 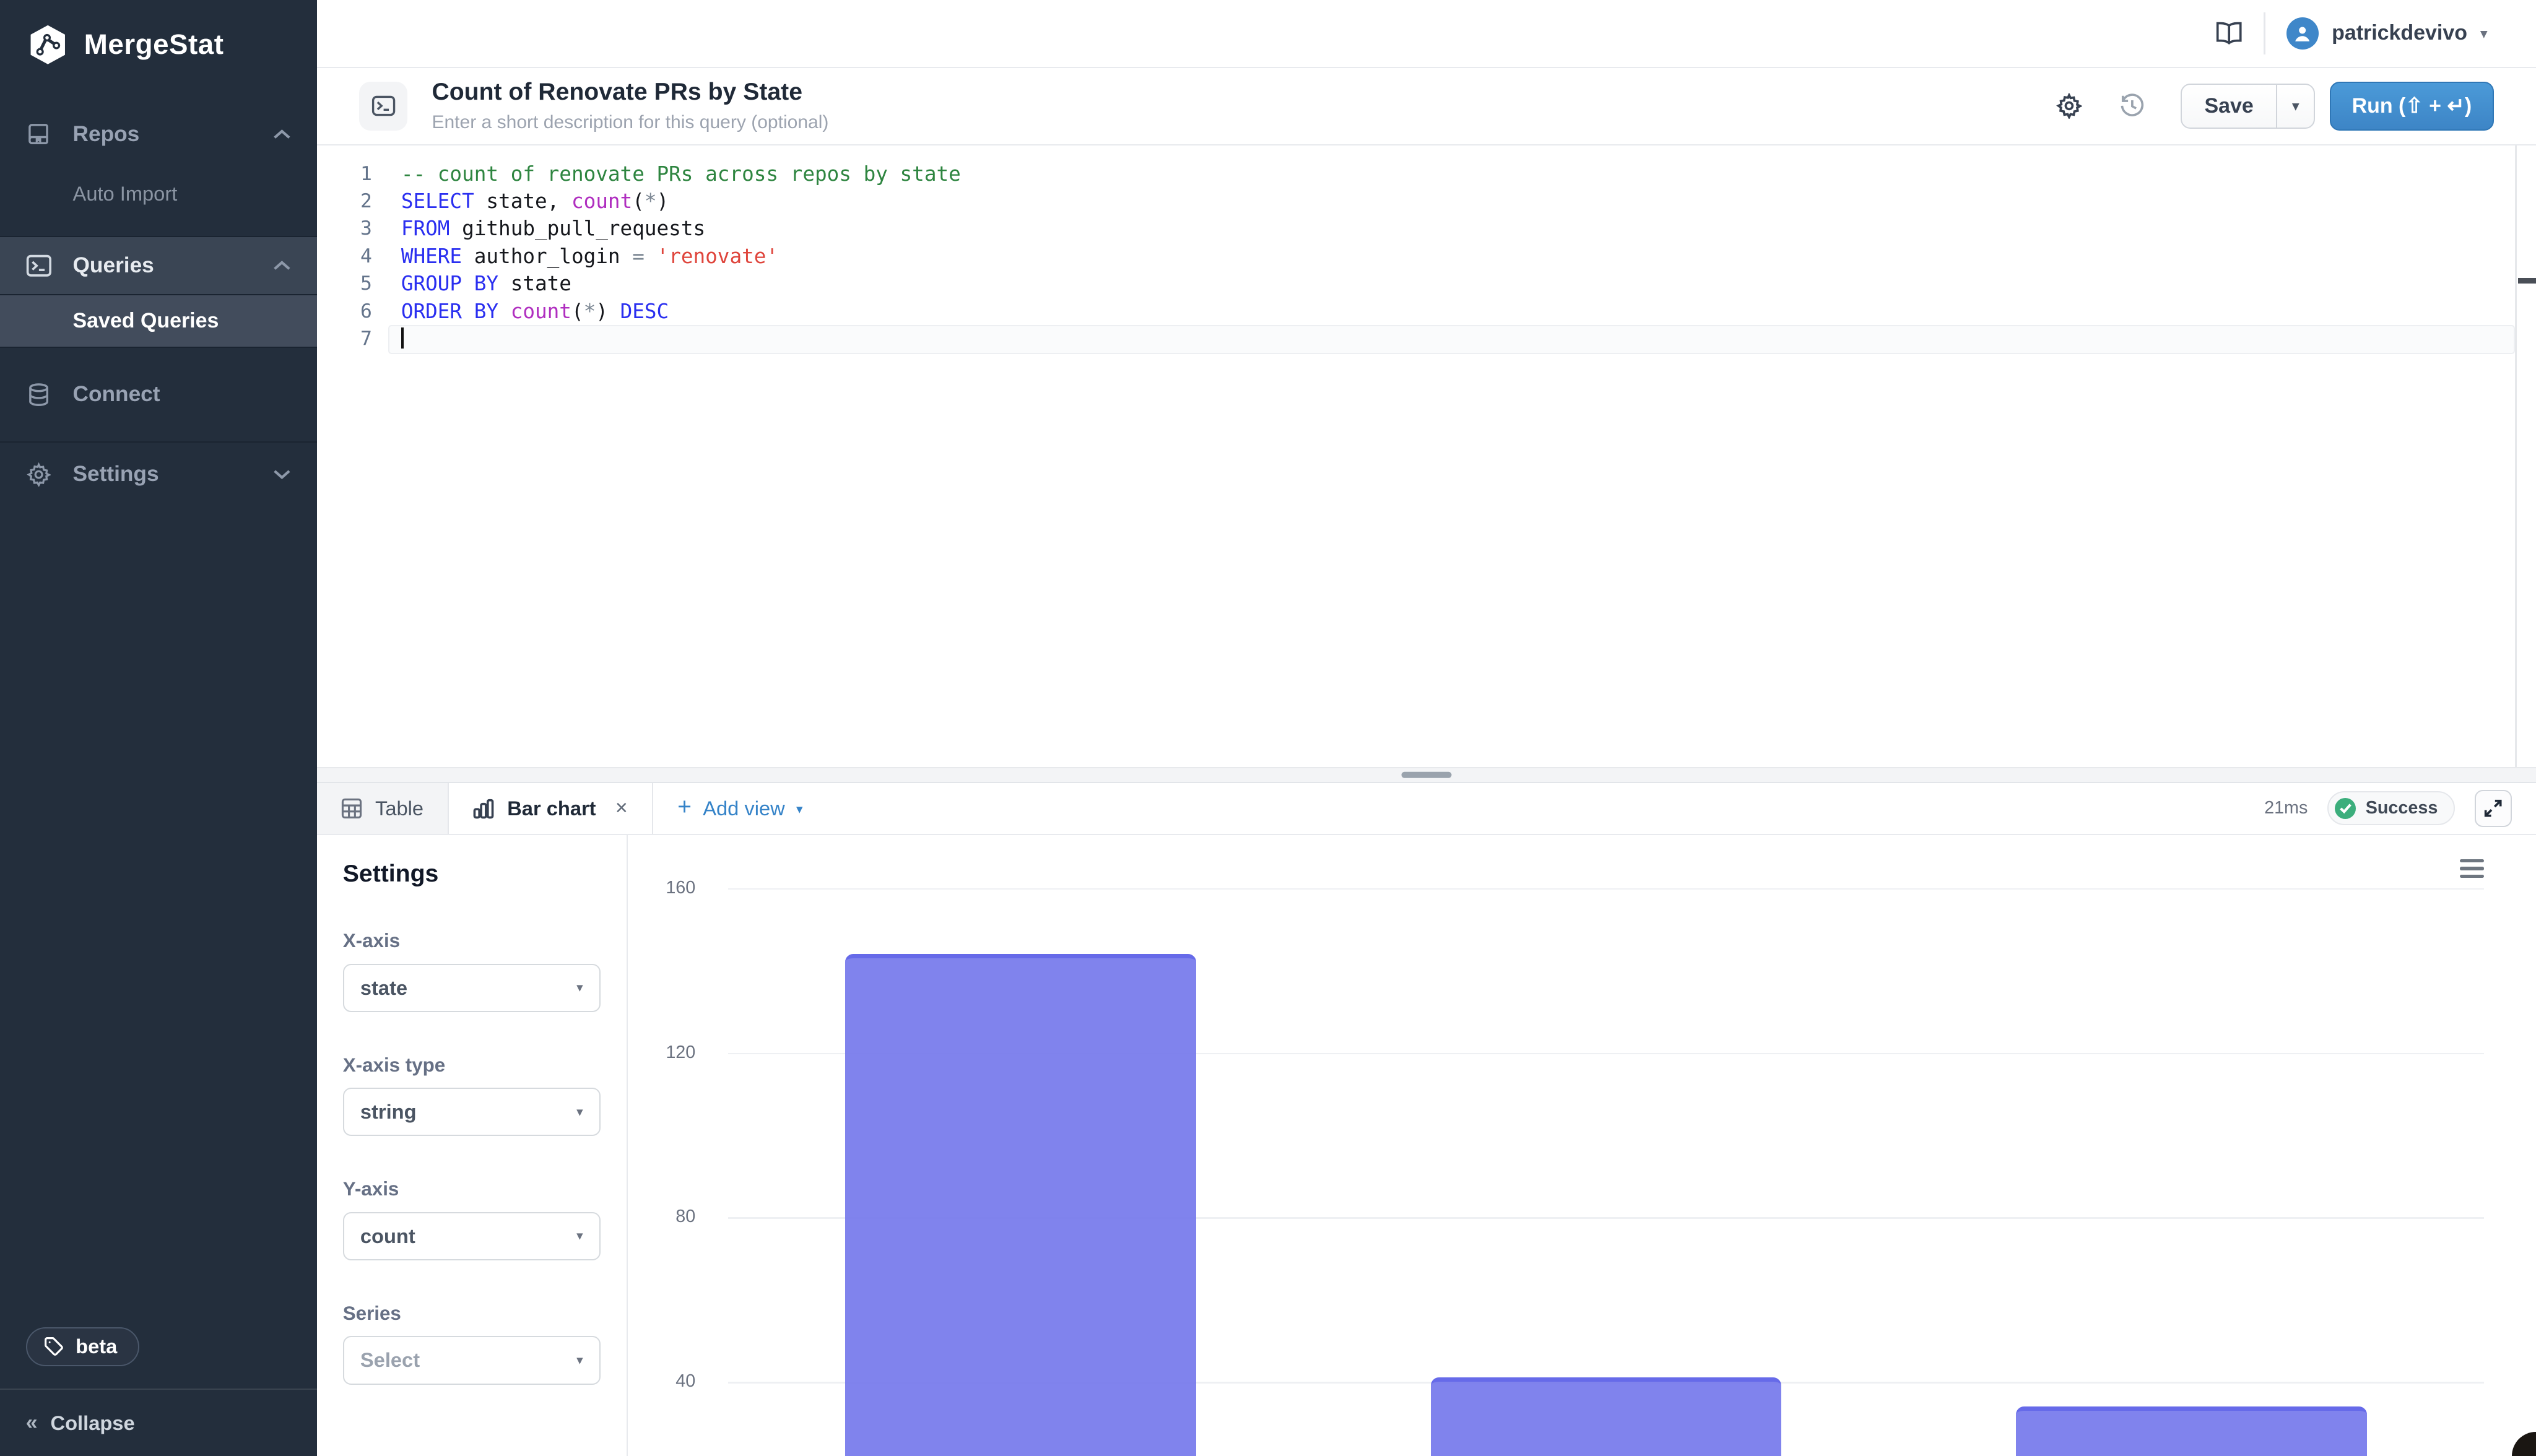 What do you see at coordinates (2069, 106) in the screenshot?
I see `query-settings-gear-icon` at bounding box center [2069, 106].